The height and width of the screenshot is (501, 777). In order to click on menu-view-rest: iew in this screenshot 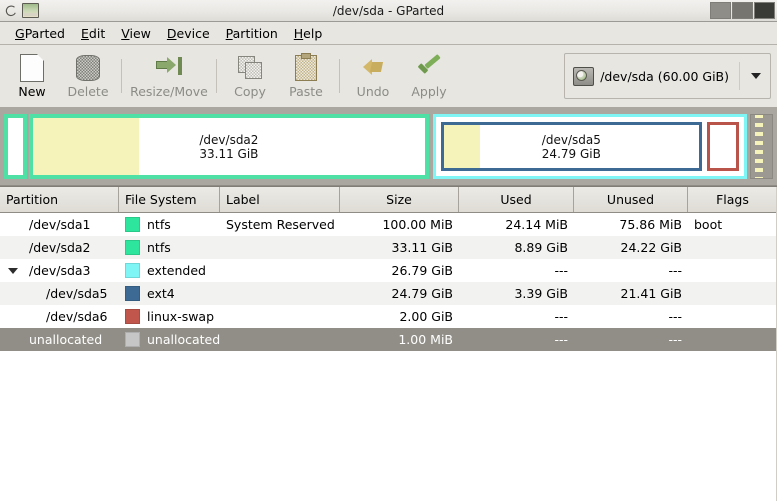, I will do `click(140, 33)`.